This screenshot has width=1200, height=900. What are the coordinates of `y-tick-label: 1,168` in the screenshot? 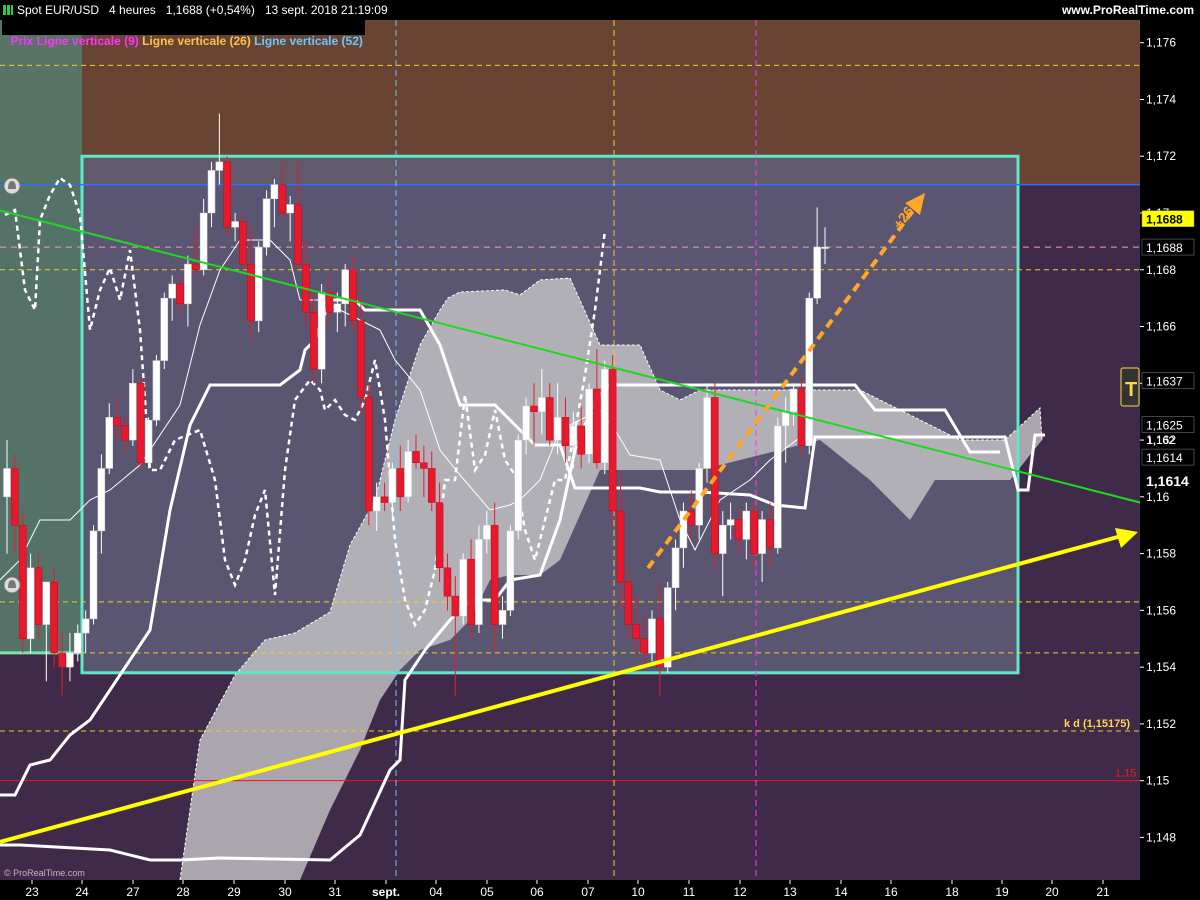 It's located at (1161, 270).